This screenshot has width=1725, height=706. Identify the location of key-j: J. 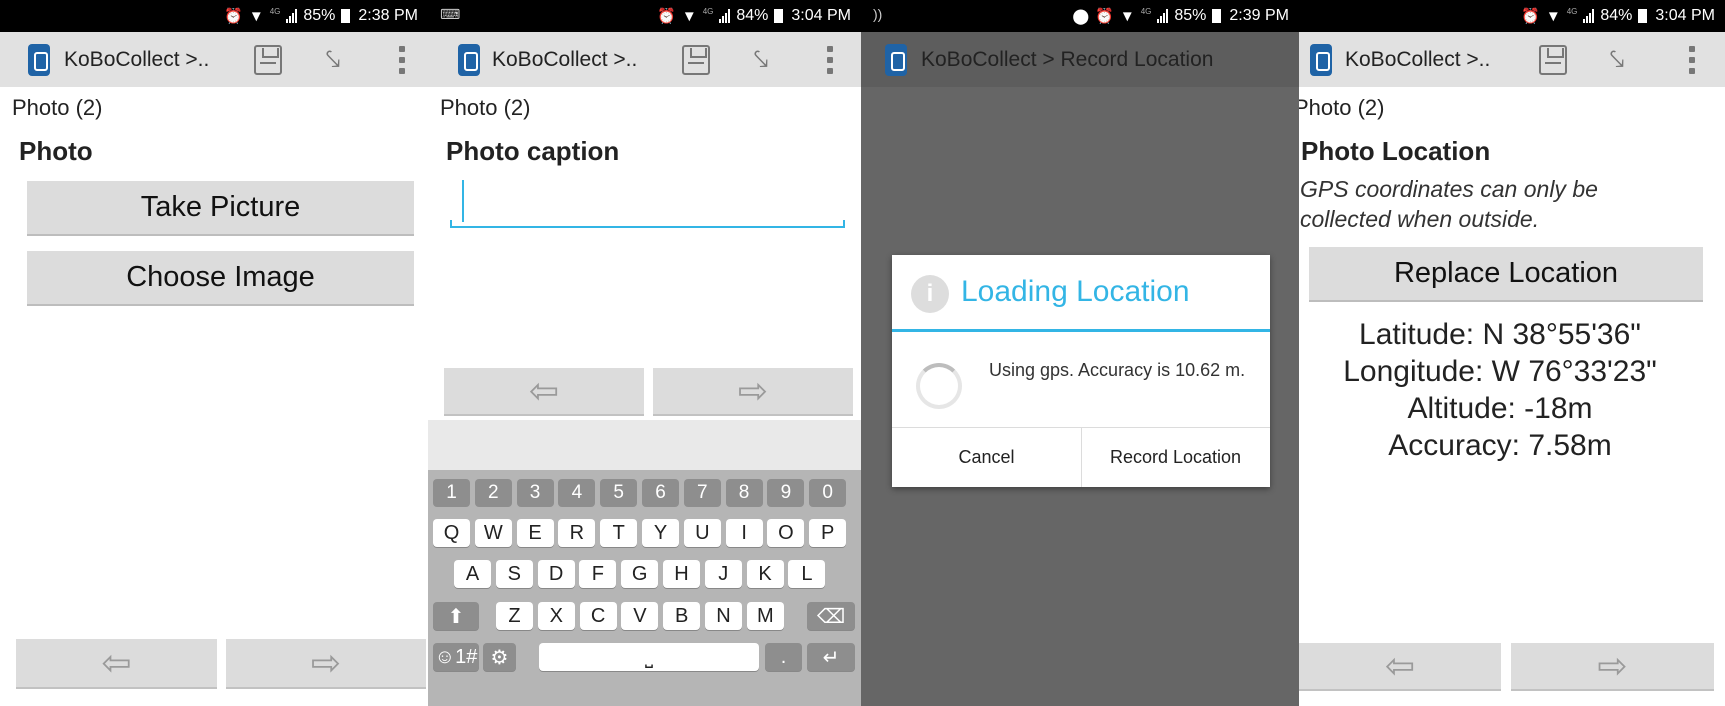
(723, 574).